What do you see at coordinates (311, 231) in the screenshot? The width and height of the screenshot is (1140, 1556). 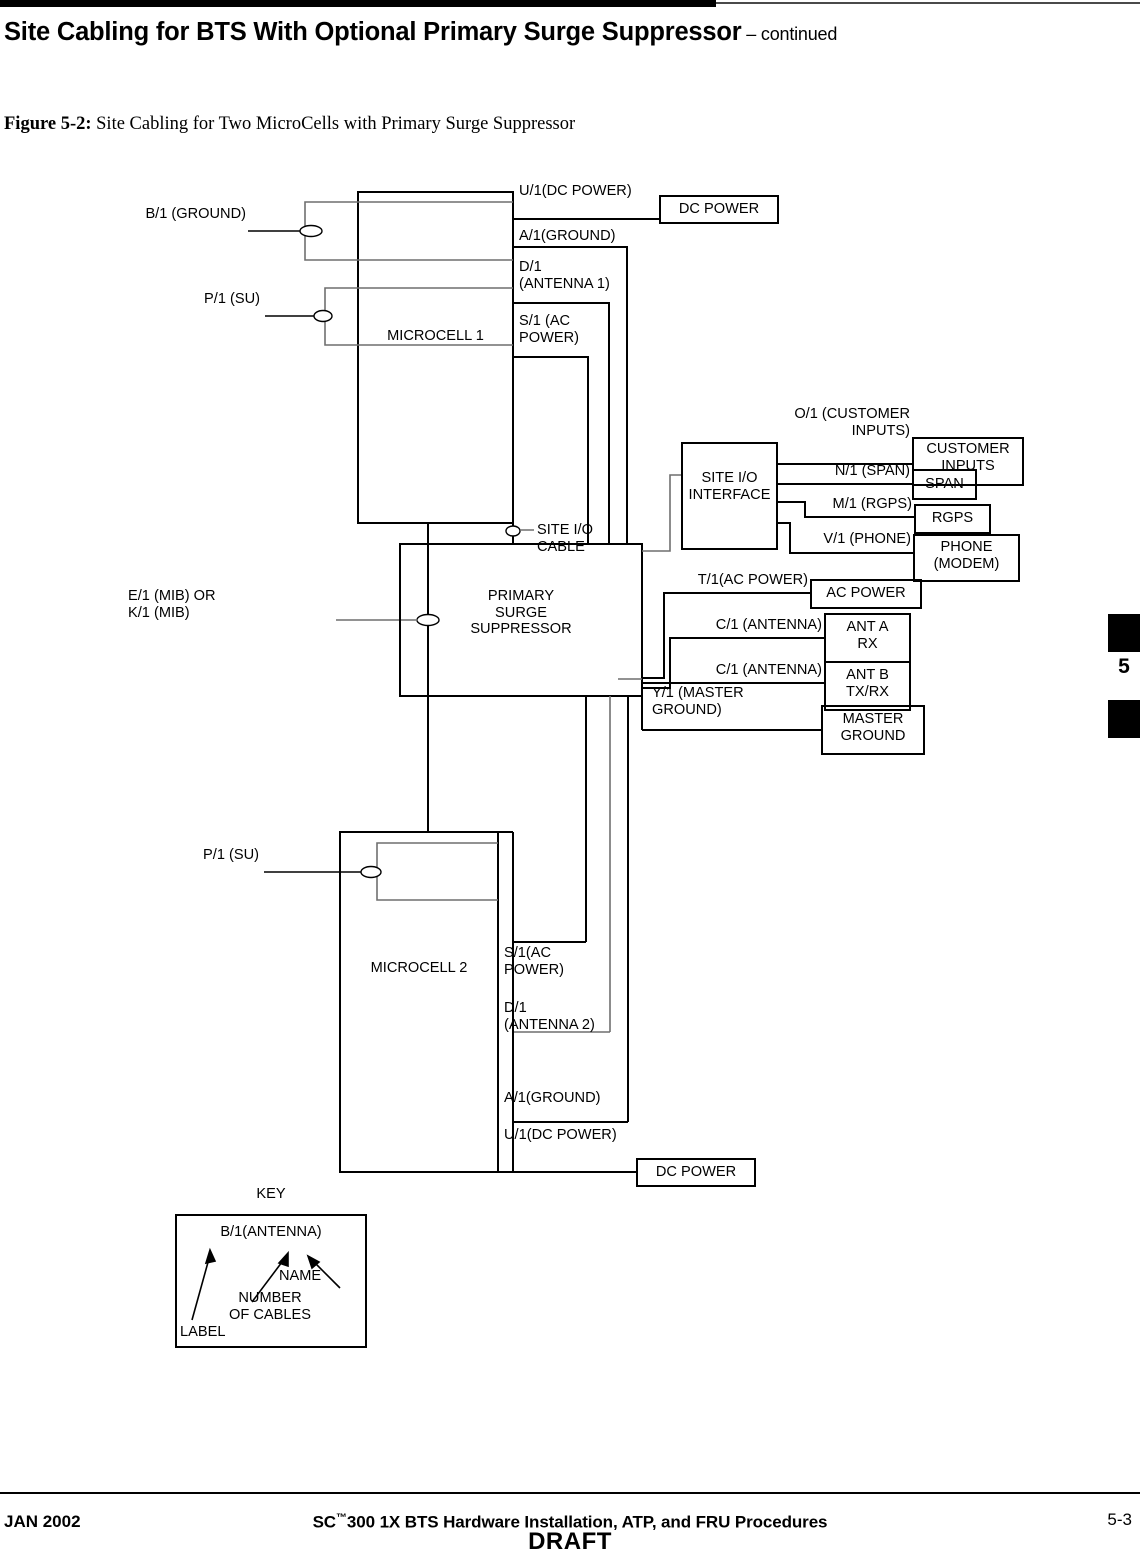 I see `b1-ground-connector-symbol` at bounding box center [311, 231].